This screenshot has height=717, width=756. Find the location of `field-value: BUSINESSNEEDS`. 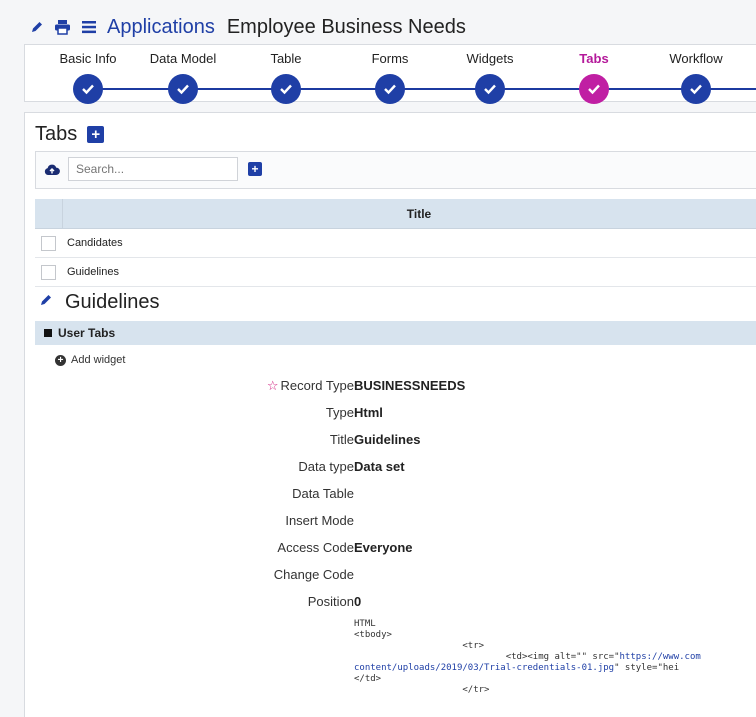

field-value: BUSINESSNEEDS is located at coordinates (410, 385).